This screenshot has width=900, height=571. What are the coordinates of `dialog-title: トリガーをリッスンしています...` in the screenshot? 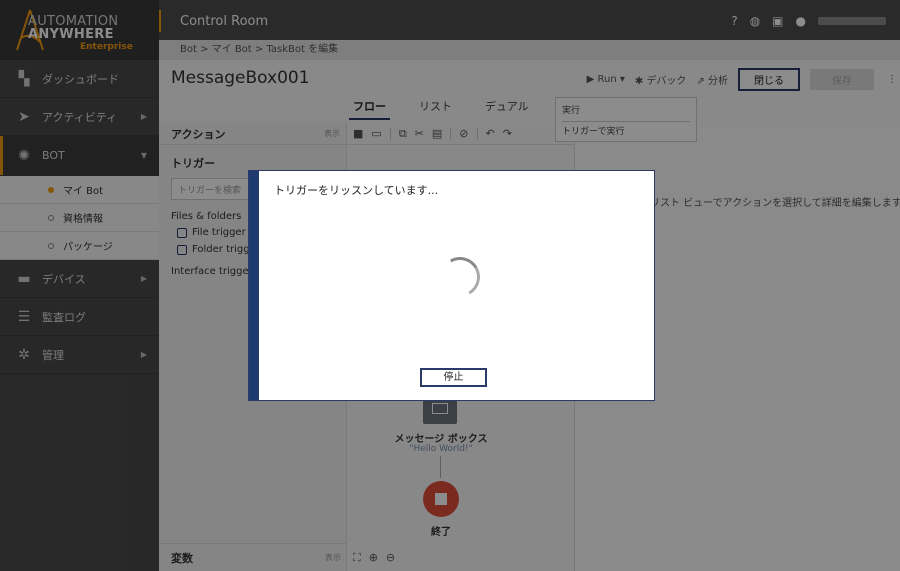 It's located at (356, 190).